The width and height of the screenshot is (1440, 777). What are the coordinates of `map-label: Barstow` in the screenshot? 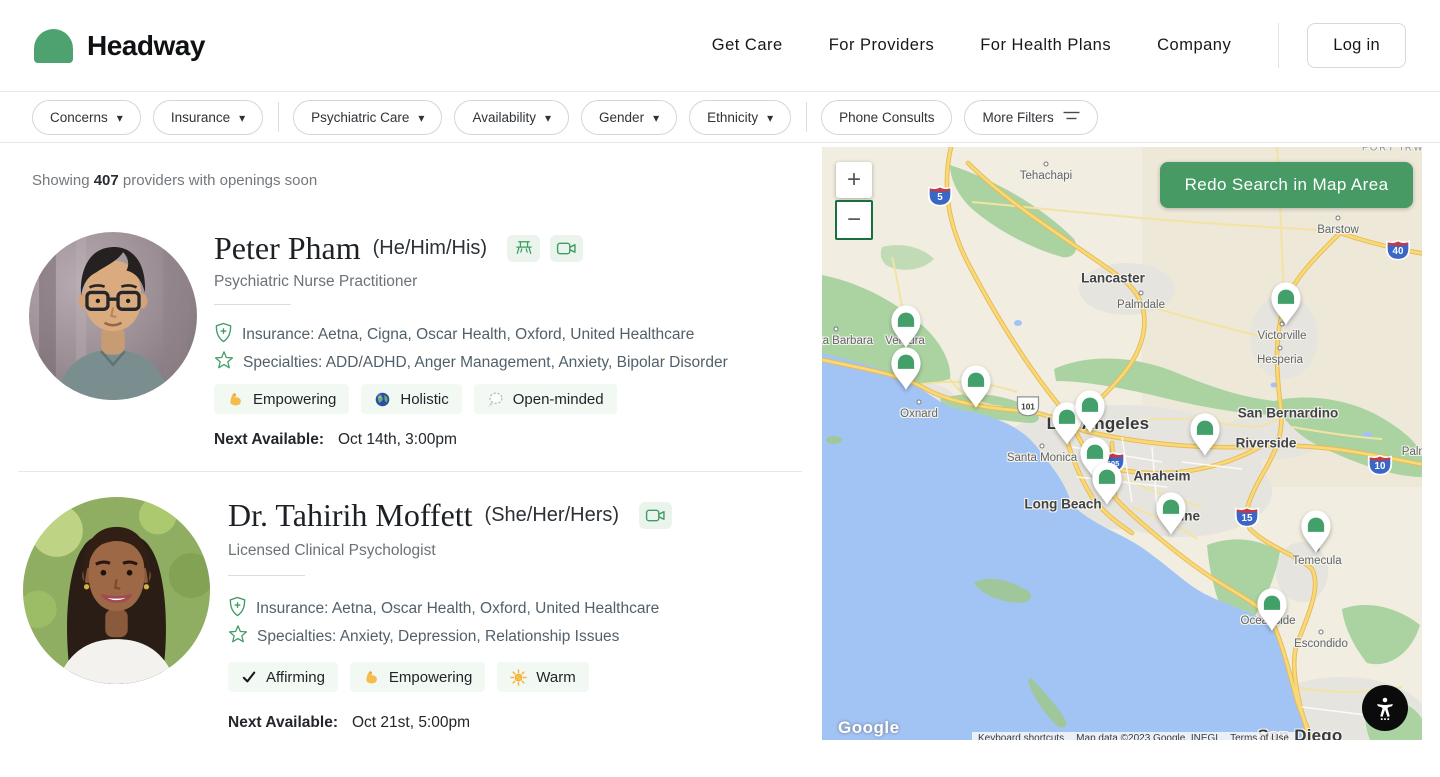 It's located at (1338, 230).